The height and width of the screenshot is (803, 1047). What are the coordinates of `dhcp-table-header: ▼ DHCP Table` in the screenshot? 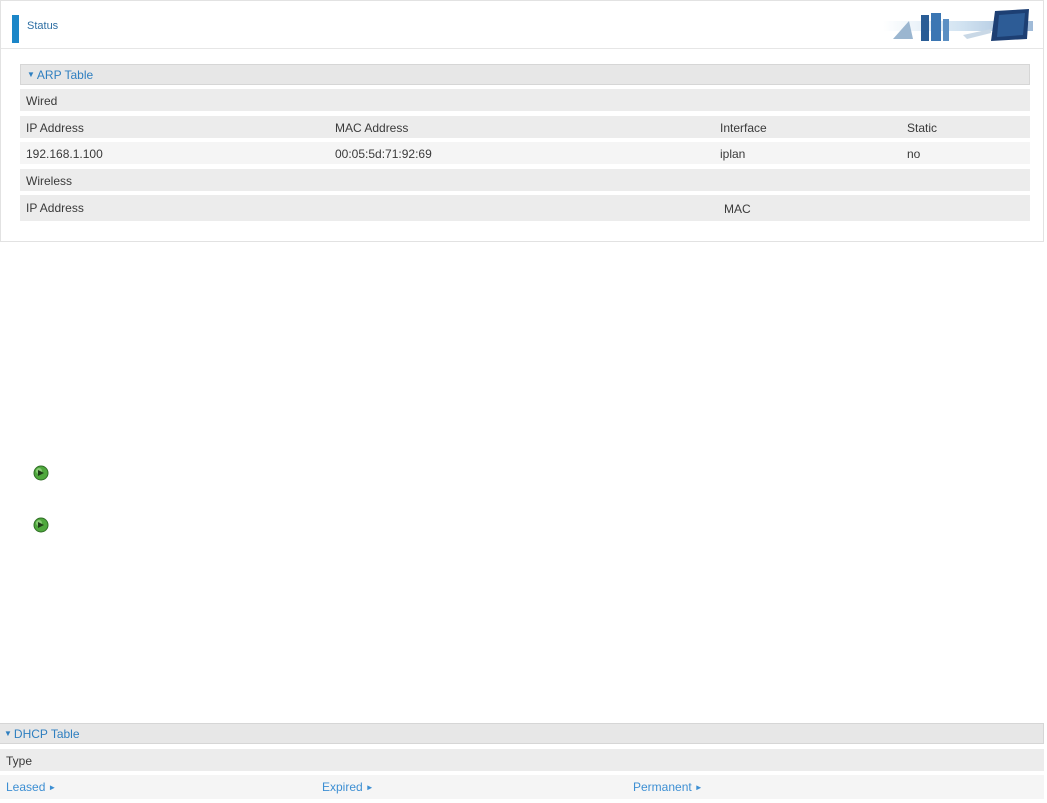 It's located at (522, 733).